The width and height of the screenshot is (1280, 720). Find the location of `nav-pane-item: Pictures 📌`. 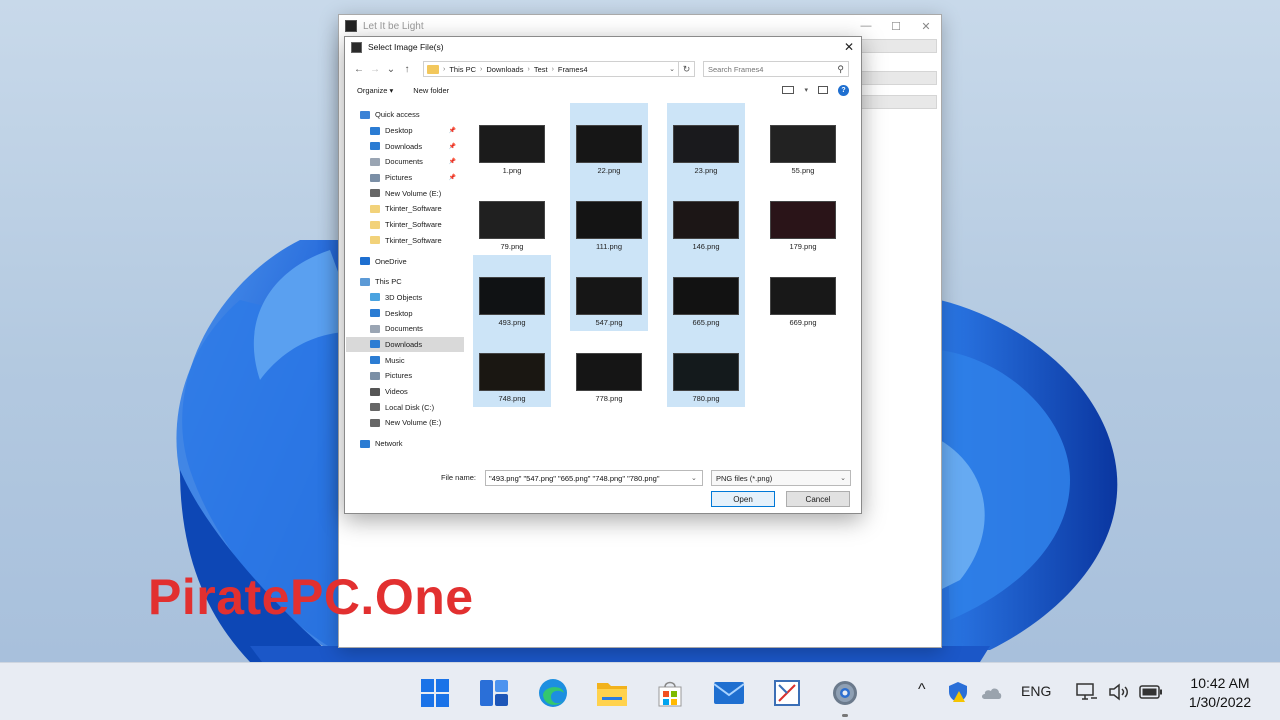

nav-pane-item: Pictures 📌 is located at coordinates (405, 178).